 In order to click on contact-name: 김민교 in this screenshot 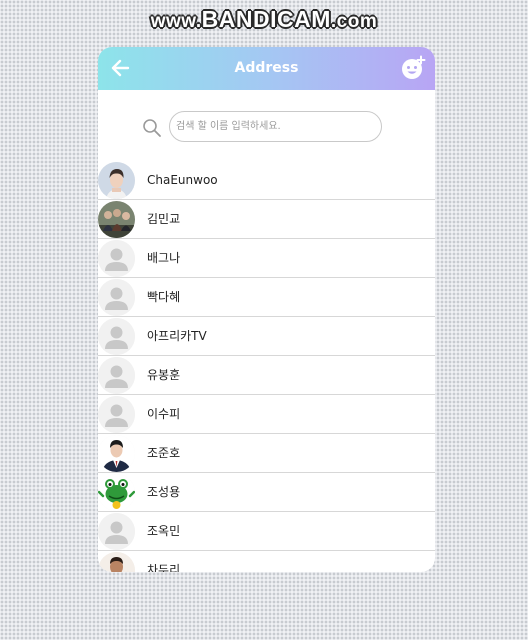, I will do `click(164, 219)`.